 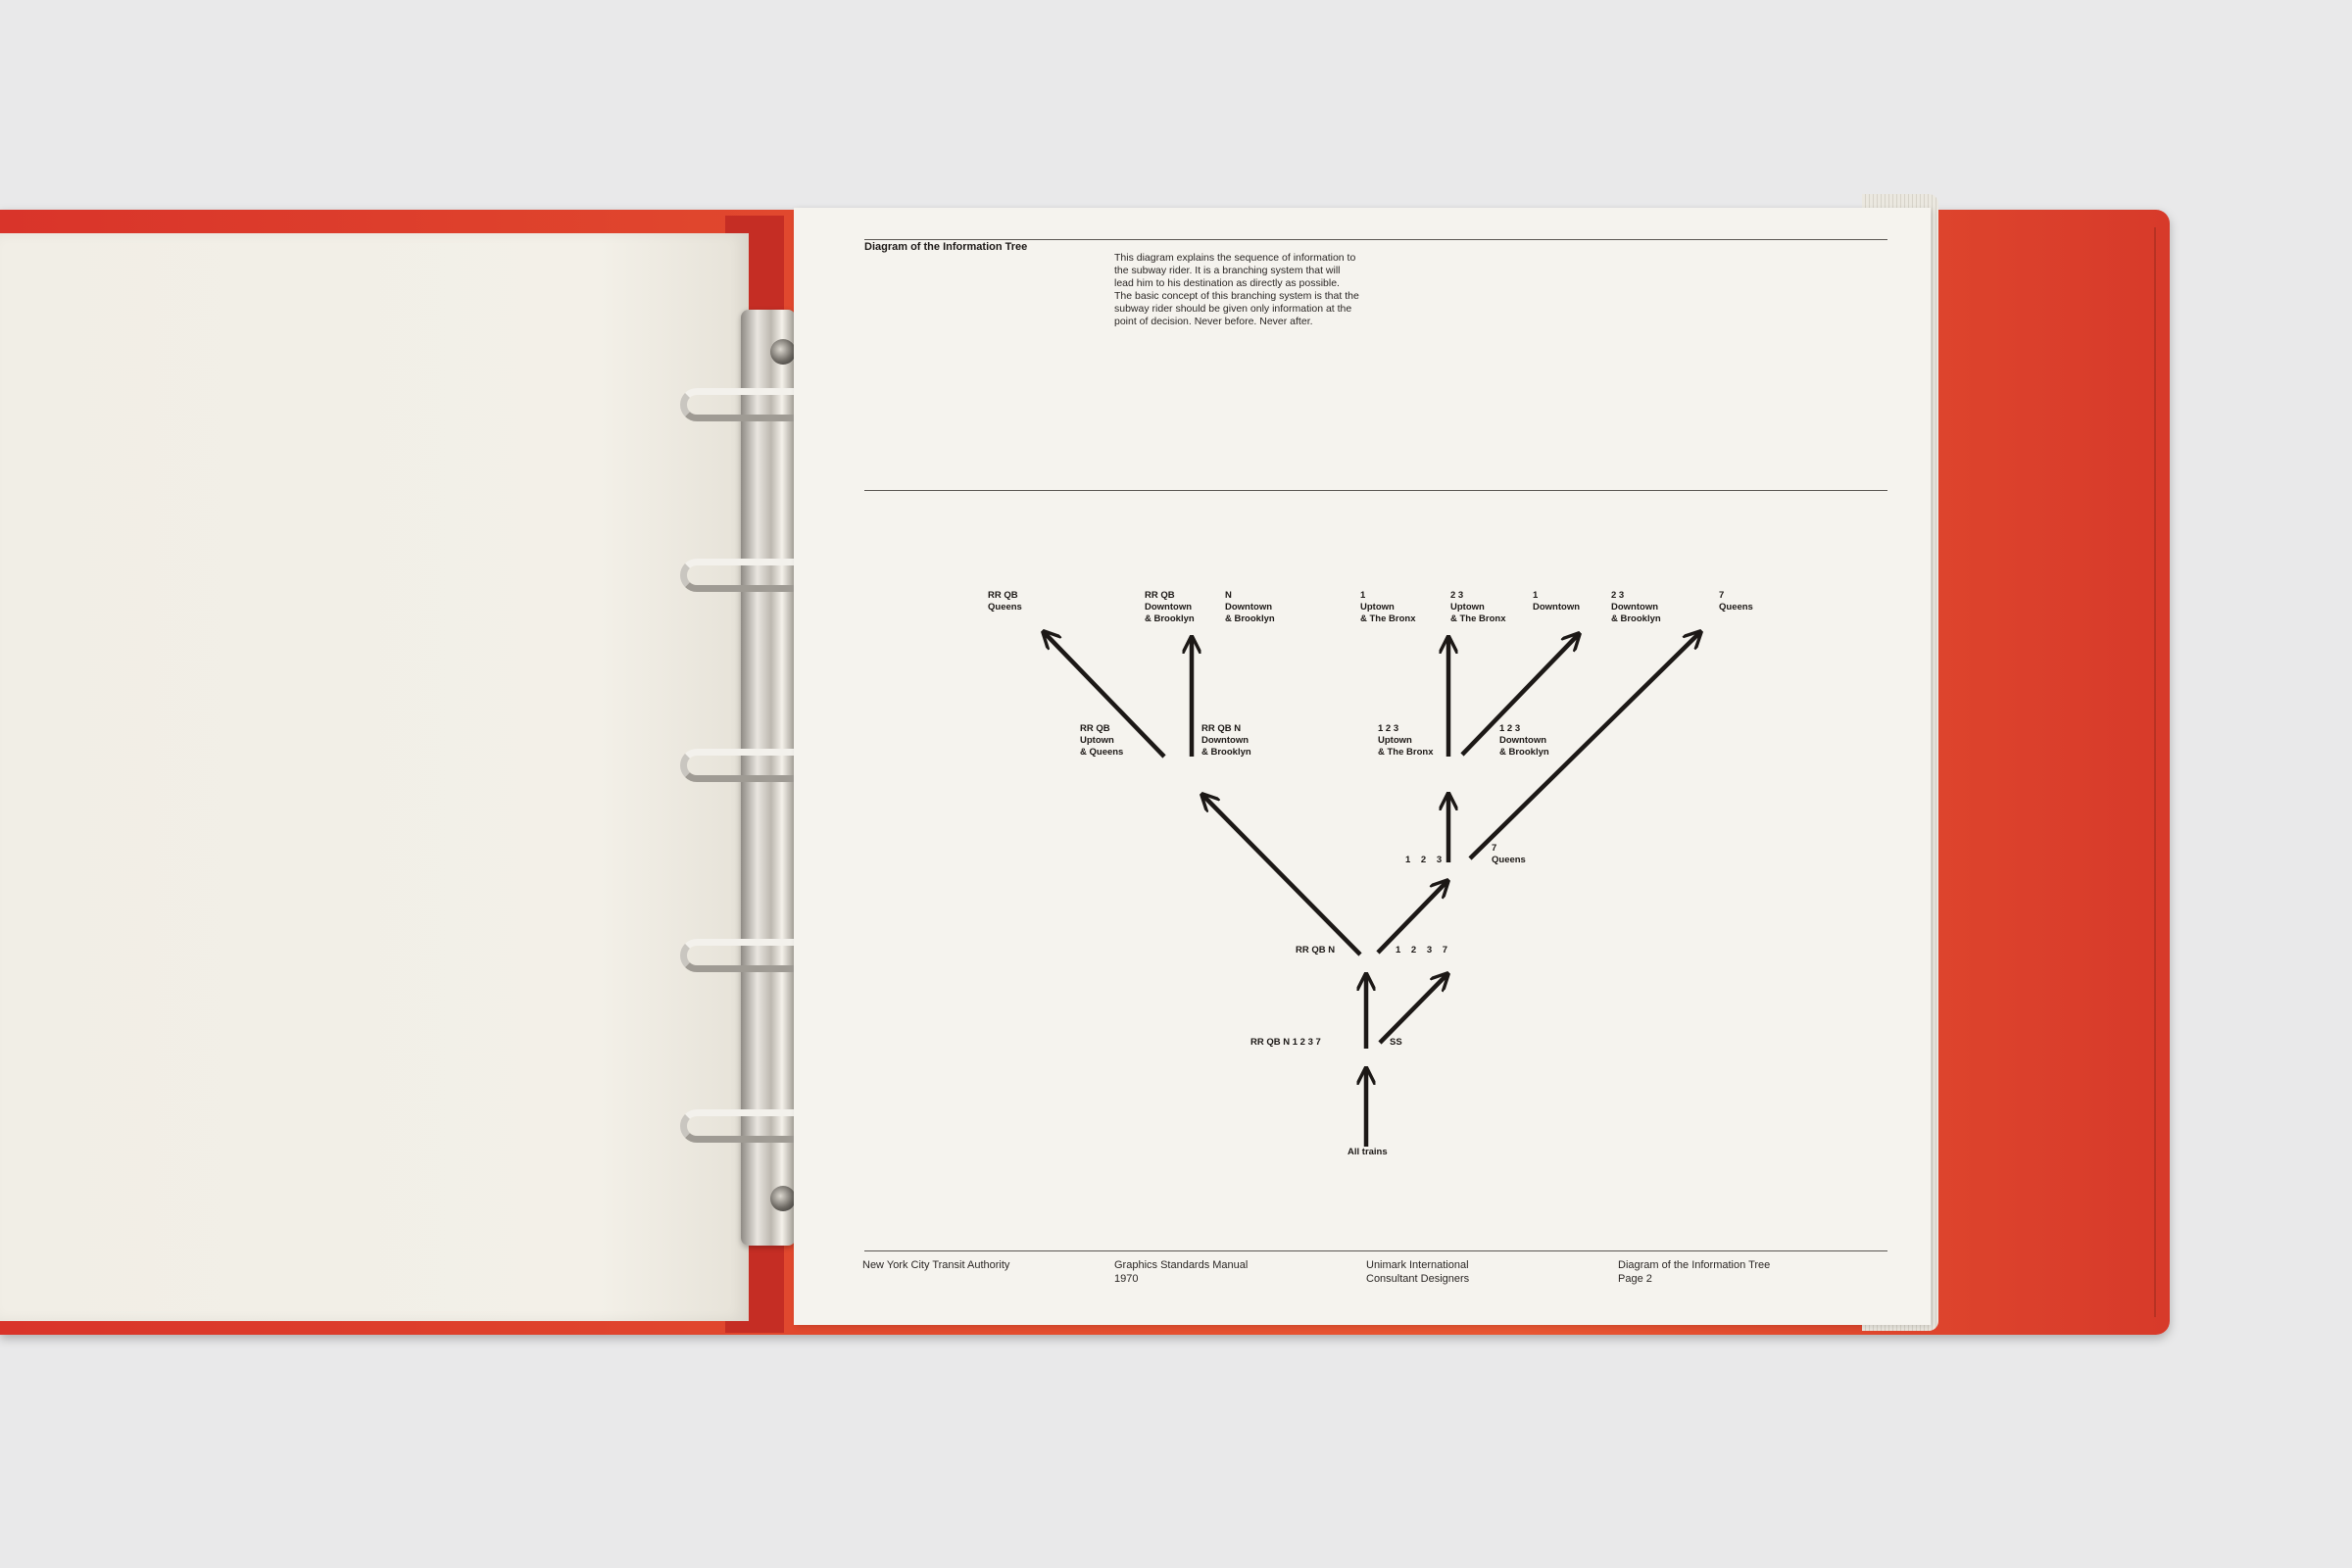 I want to click on label-lvl3-7: 7 Queens, so click(x=1509, y=854).